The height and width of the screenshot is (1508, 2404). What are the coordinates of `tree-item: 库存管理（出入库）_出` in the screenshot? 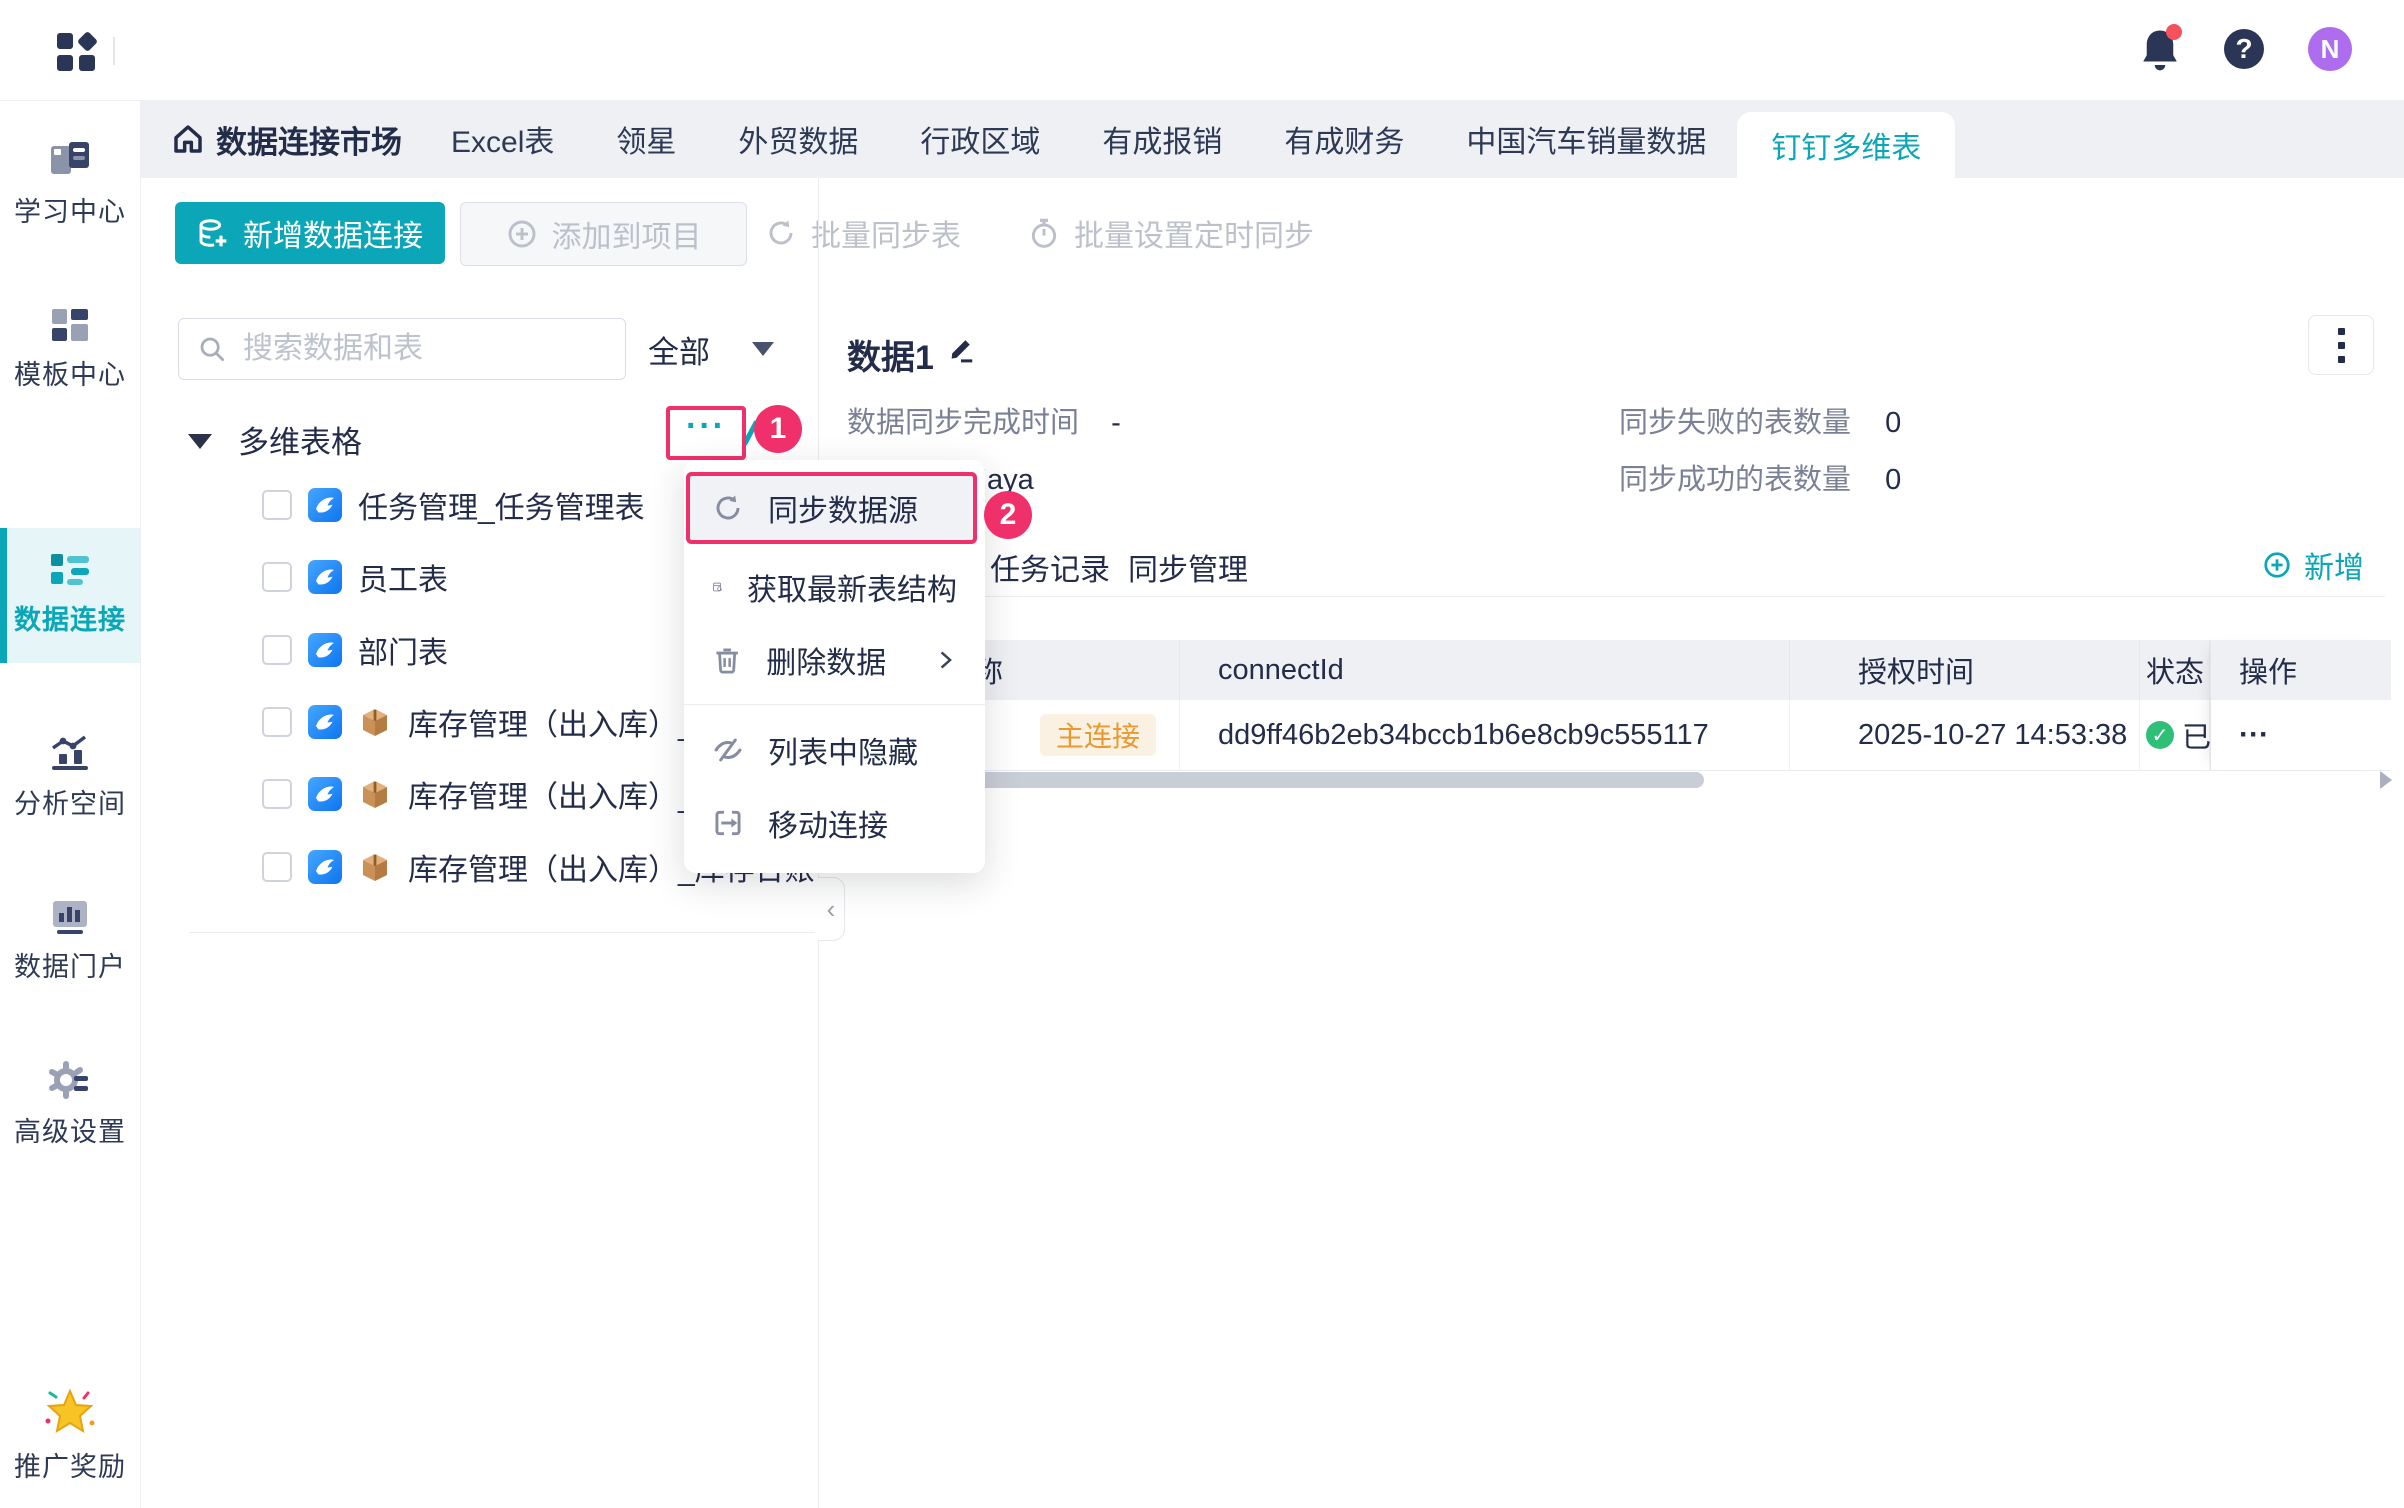 It's located at (493, 794).